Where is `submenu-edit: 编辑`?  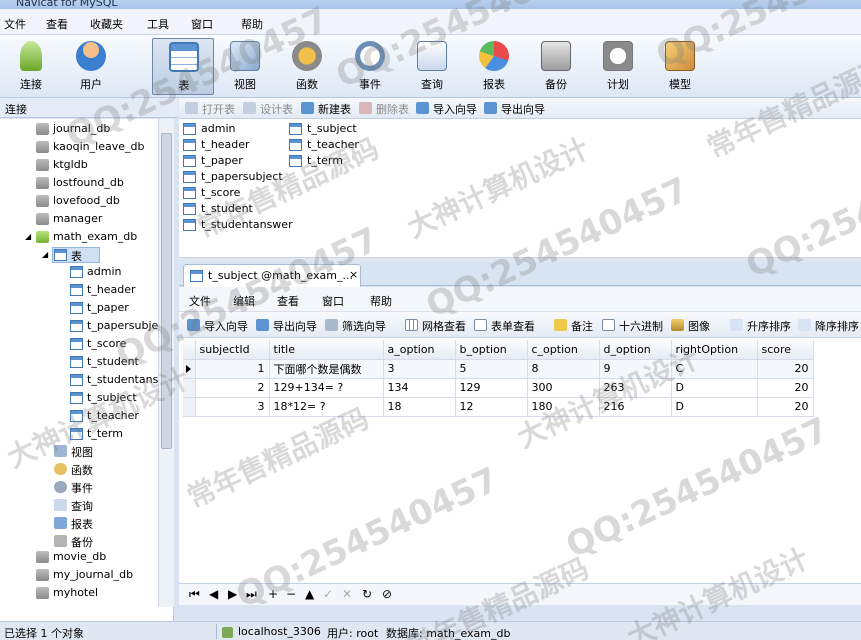 submenu-edit: 编辑 is located at coordinates (244, 301).